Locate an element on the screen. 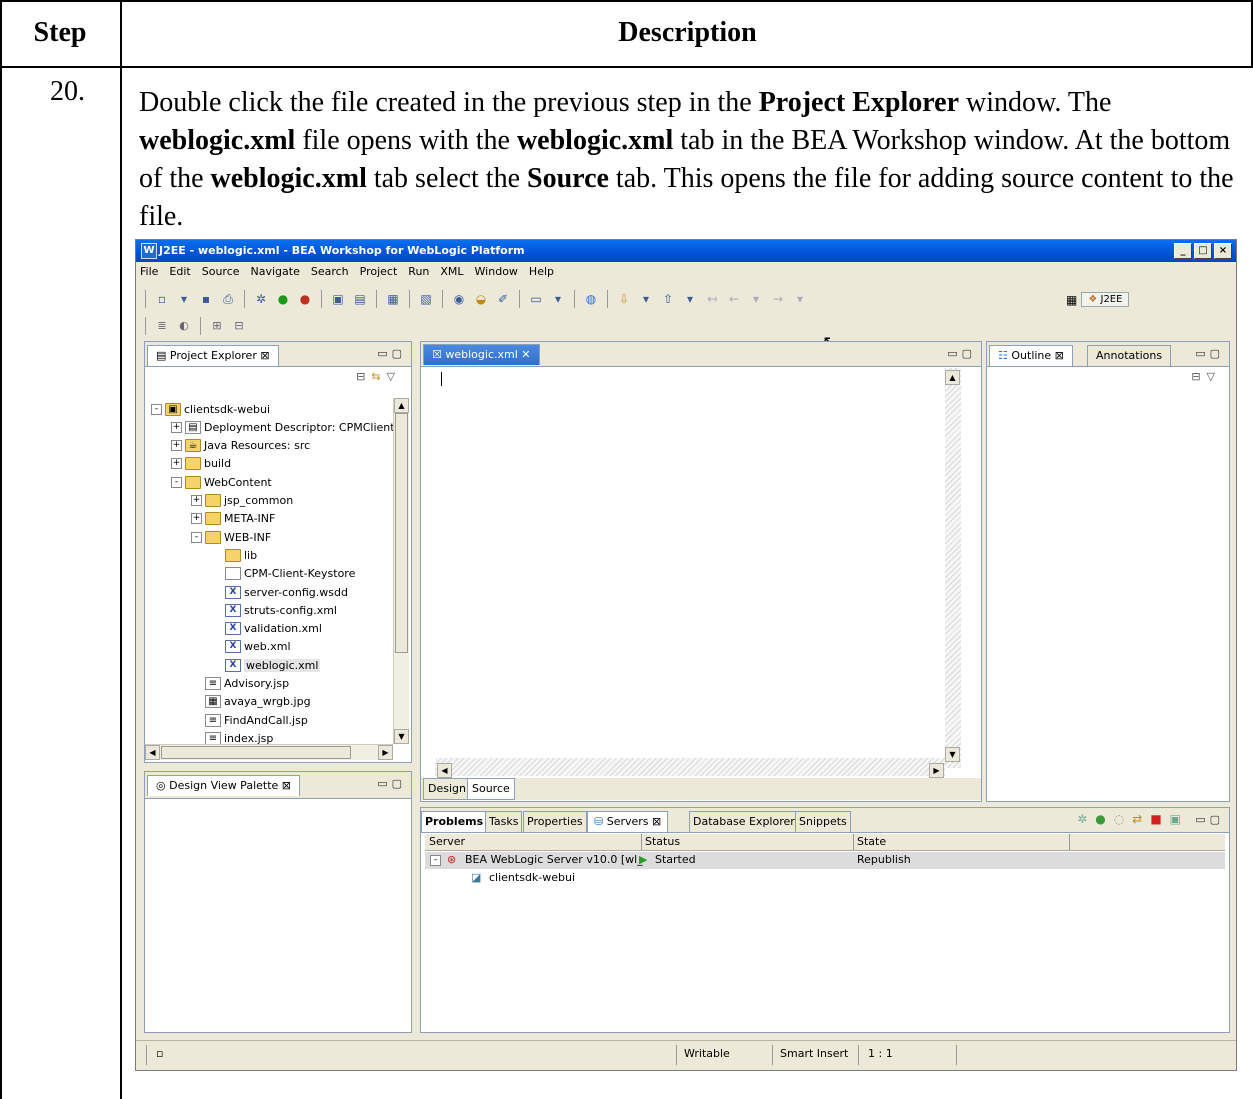 The height and width of the screenshot is (1099, 1253). menu-search: Search is located at coordinates (330, 274).